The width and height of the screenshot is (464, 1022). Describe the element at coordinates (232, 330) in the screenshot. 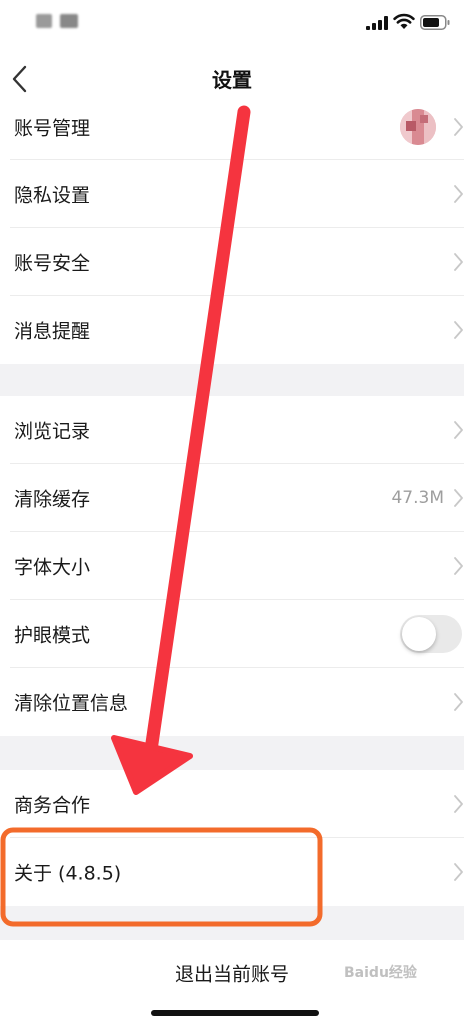

I see `settings-row-notifications: 消息提醒` at that location.